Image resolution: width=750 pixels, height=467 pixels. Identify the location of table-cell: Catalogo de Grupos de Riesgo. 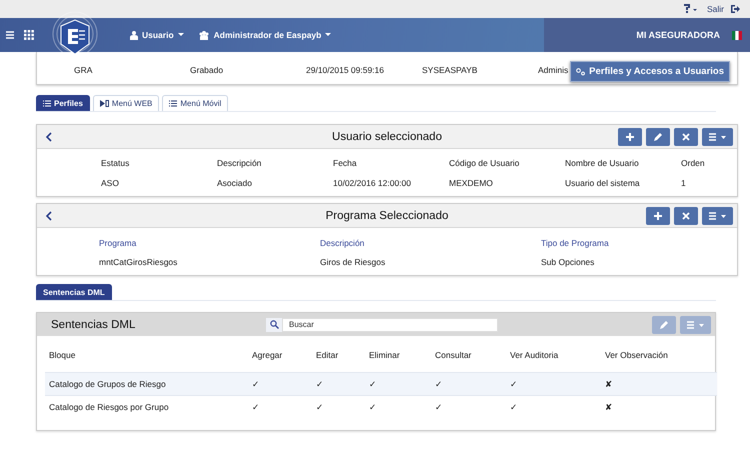
(146, 384).